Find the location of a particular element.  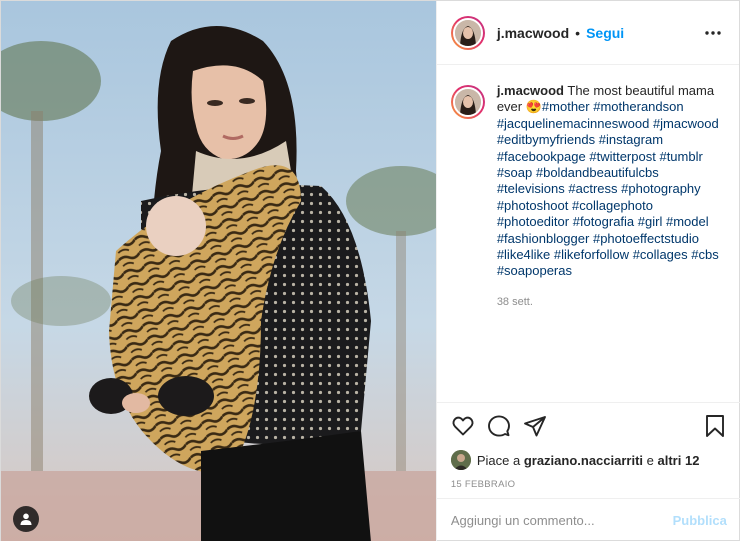

comment-bar: Pubblica is located at coordinates (588, 519).